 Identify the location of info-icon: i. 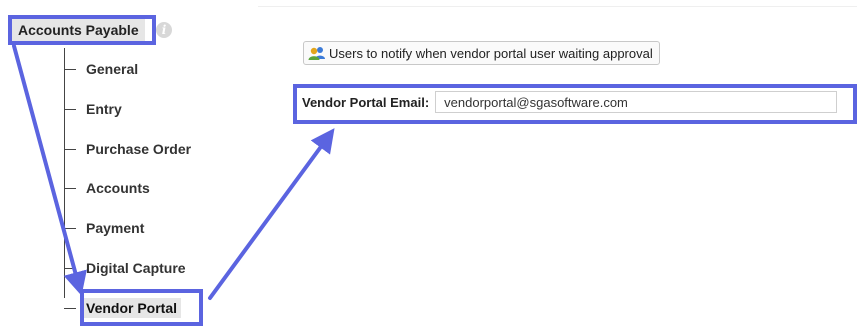
(164, 30).